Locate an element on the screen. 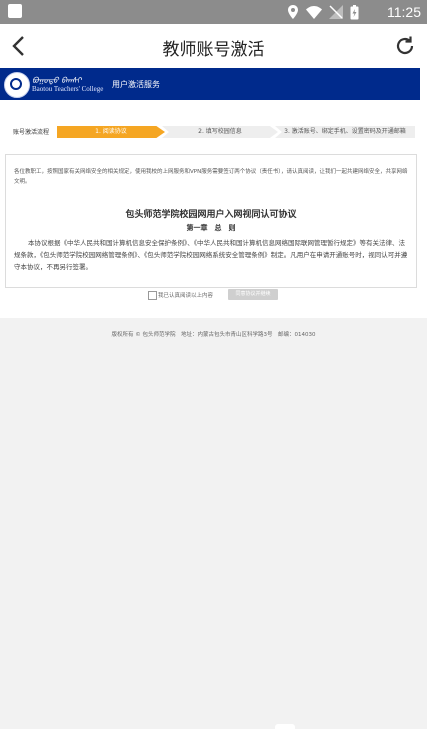 The height and width of the screenshot is (729, 427). battery-charging-icon is located at coordinates (354, 11).